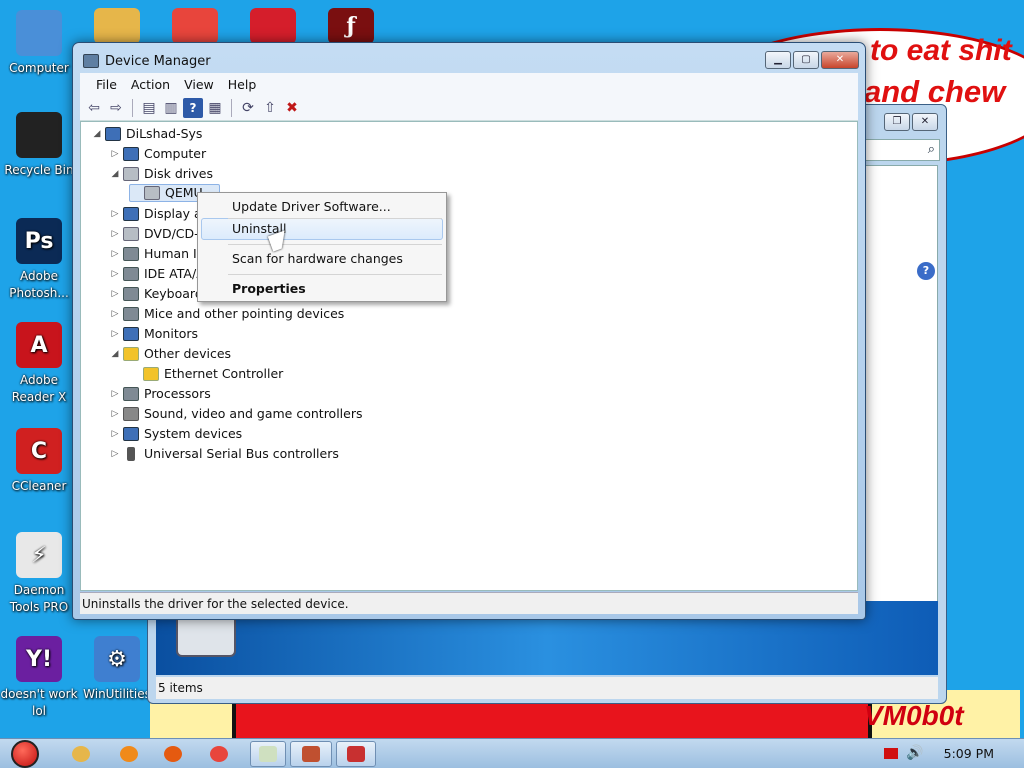 The width and height of the screenshot is (1024, 768). Describe the element at coordinates (149, 108) in the screenshot. I see `properties-sheet-icon: ▤` at that location.